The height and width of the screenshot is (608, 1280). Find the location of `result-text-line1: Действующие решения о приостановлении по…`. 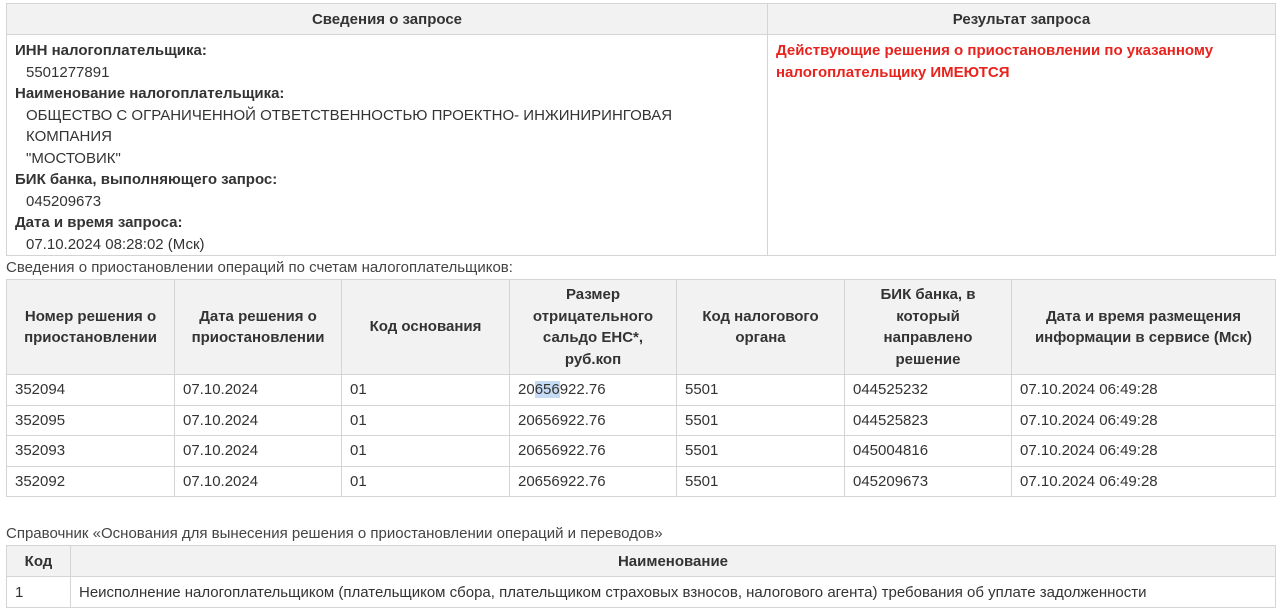

result-text-line1: Действующие решения о приостановлении по… is located at coordinates (995, 50).